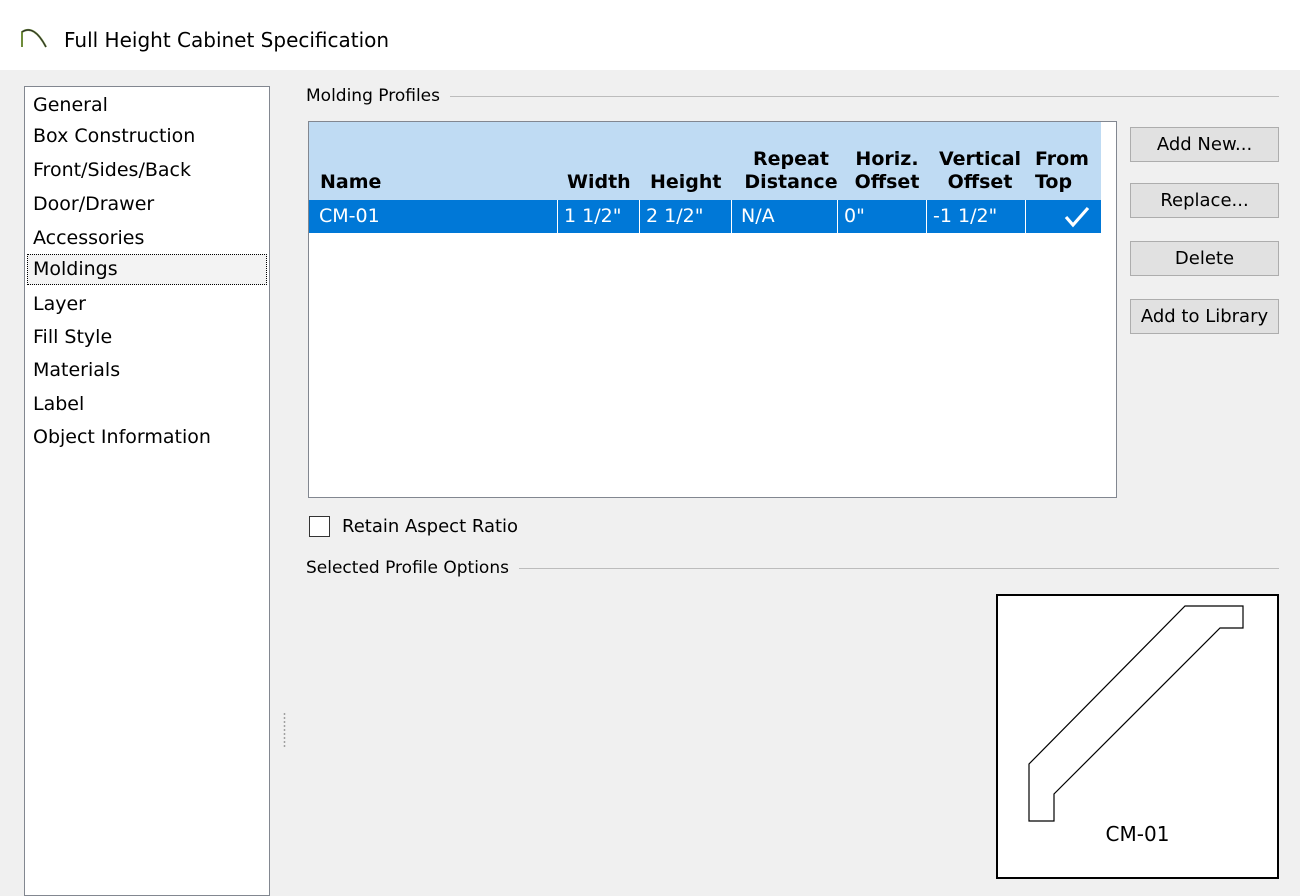 This screenshot has width=1300, height=896. I want to click on nav-item-accessories: Accessories, so click(88, 238).